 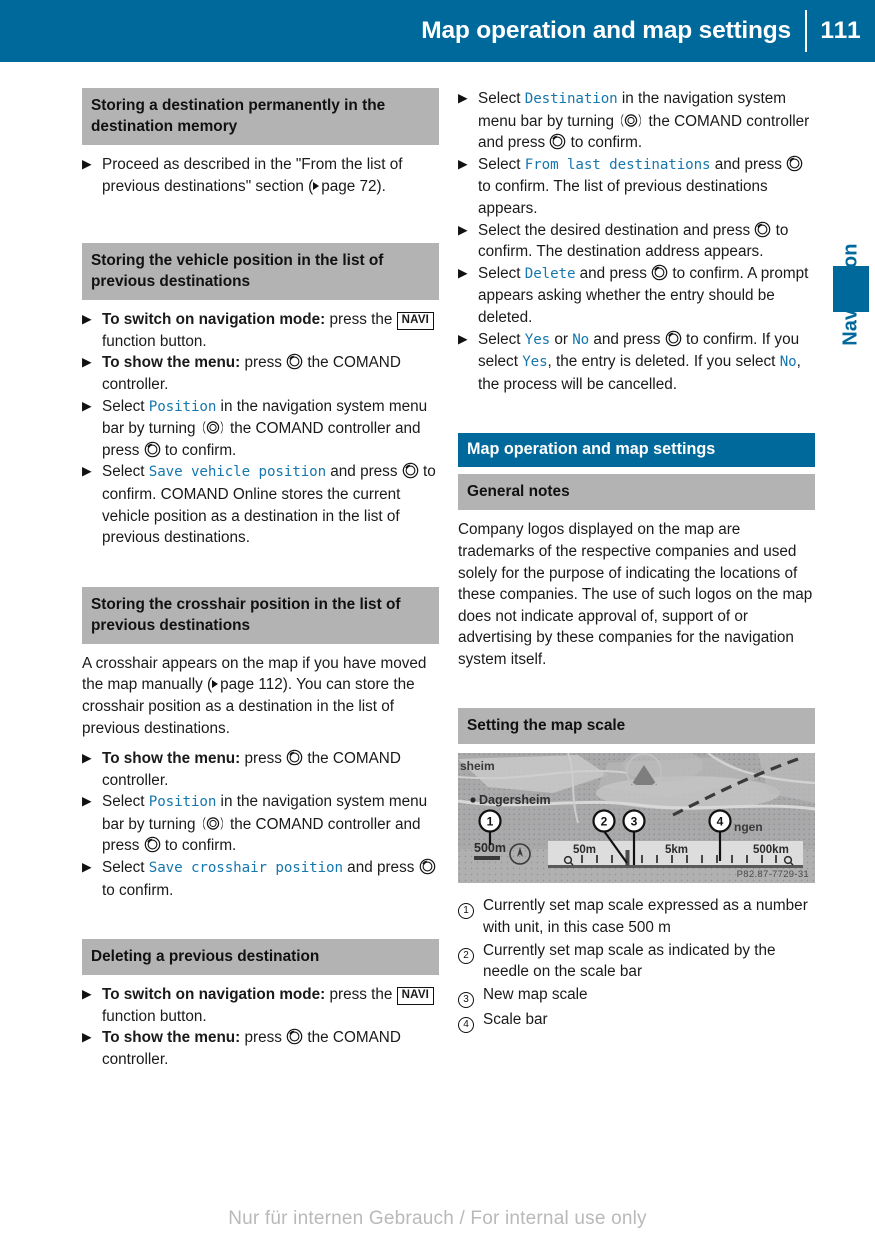 I want to click on figure-caption-code: P82.87-7729-31, so click(x=772, y=875).